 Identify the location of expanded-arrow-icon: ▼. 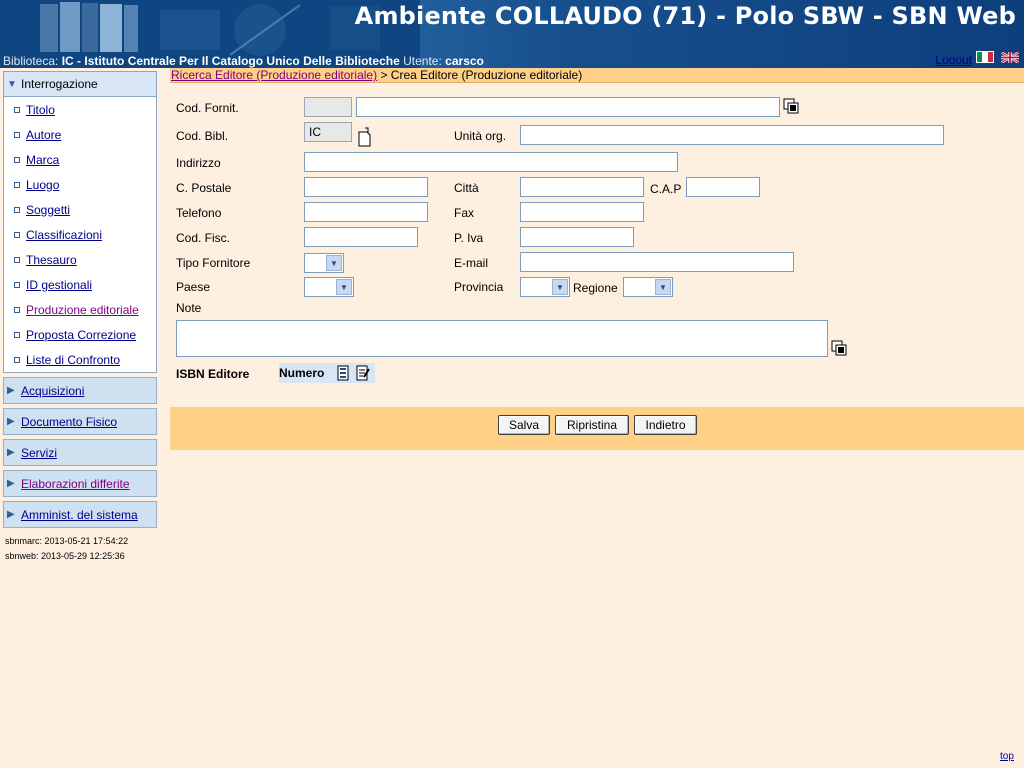
(12, 84).